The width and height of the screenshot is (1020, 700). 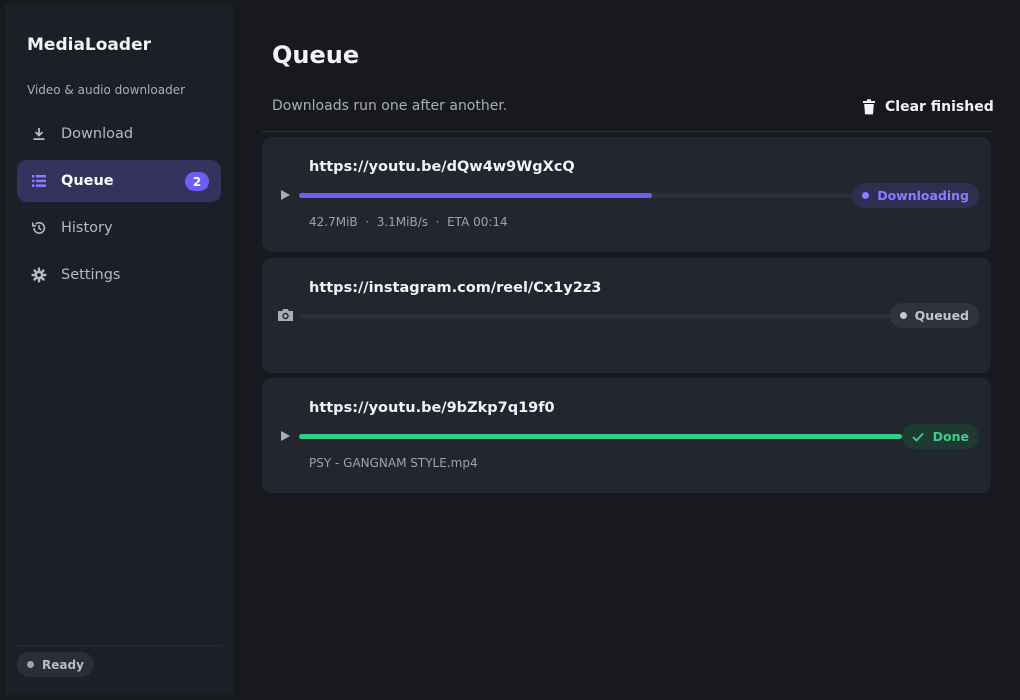 I want to click on page-subtitle: Downloads run one after another., so click(x=390, y=106).